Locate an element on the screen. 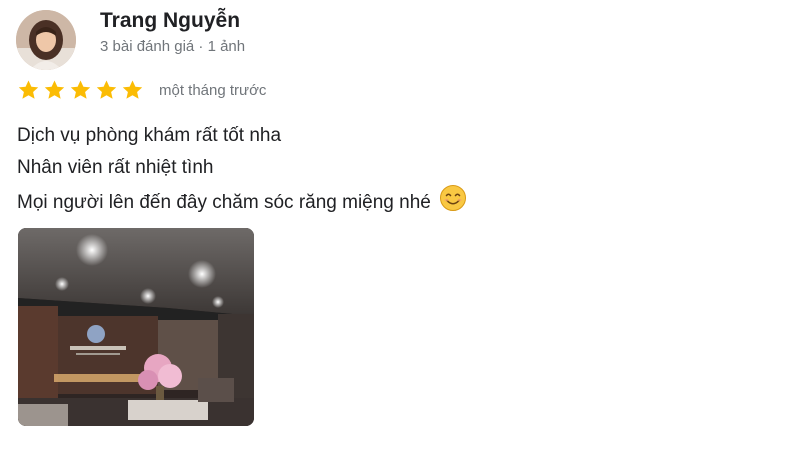  star-rating is located at coordinates (80, 90).